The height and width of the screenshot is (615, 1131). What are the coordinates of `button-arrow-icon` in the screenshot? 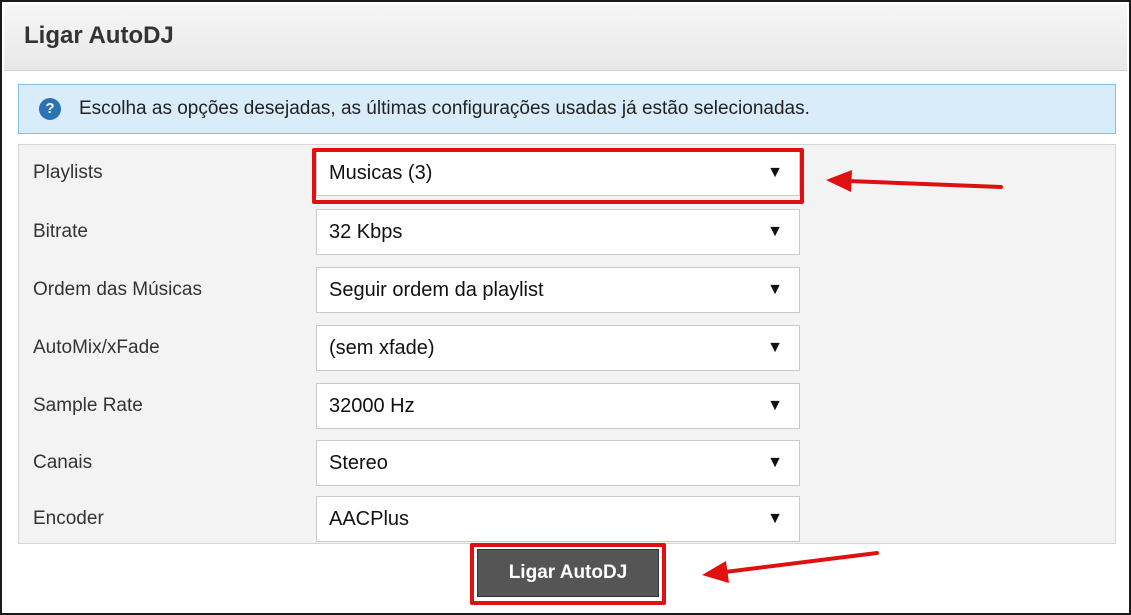 It's located at (790, 567).